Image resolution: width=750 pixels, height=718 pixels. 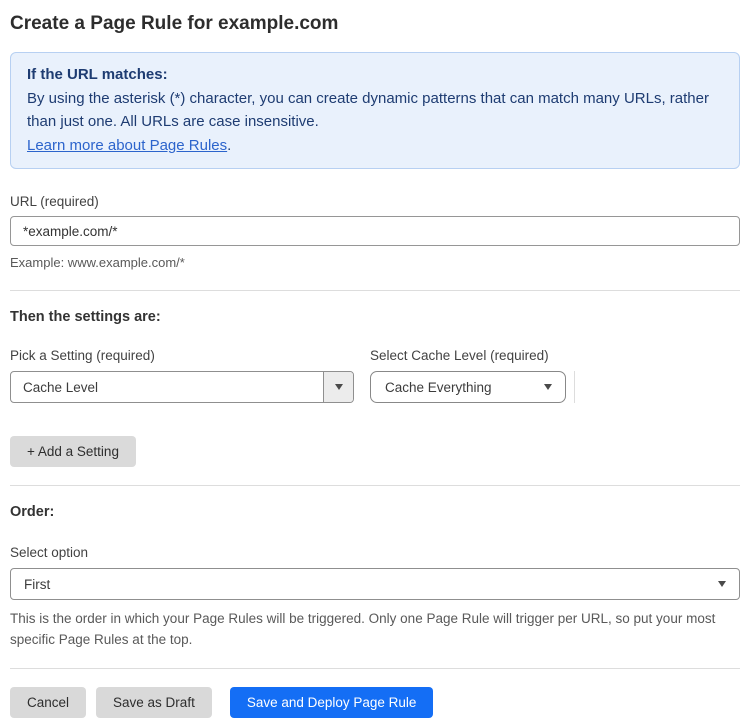 What do you see at coordinates (49, 552) in the screenshot?
I see `order-select-label: Select option` at bounding box center [49, 552].